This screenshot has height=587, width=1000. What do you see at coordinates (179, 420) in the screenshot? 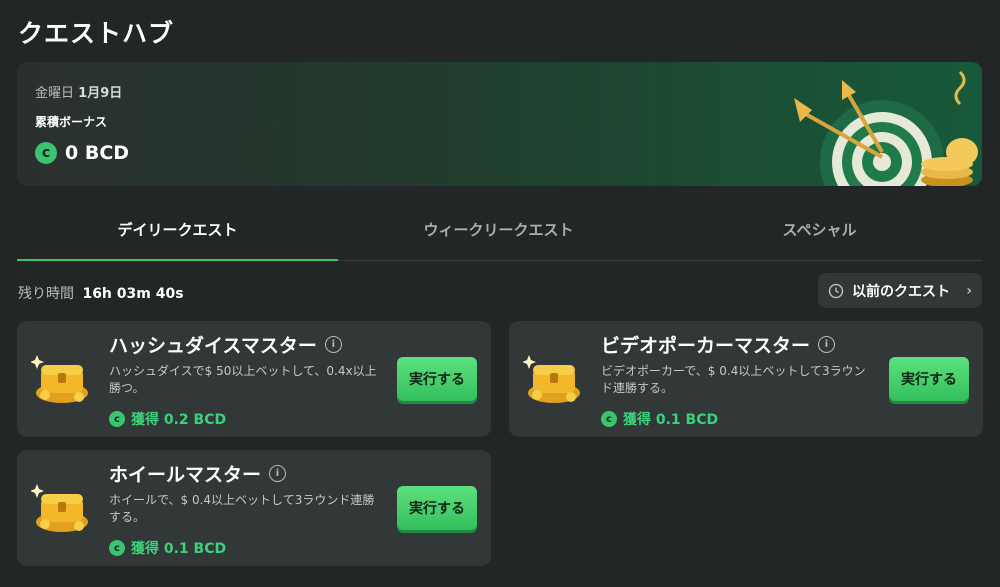
I see `quest-reward-text: 獲得 0.2 BCD` at bounding box center [179, 420].